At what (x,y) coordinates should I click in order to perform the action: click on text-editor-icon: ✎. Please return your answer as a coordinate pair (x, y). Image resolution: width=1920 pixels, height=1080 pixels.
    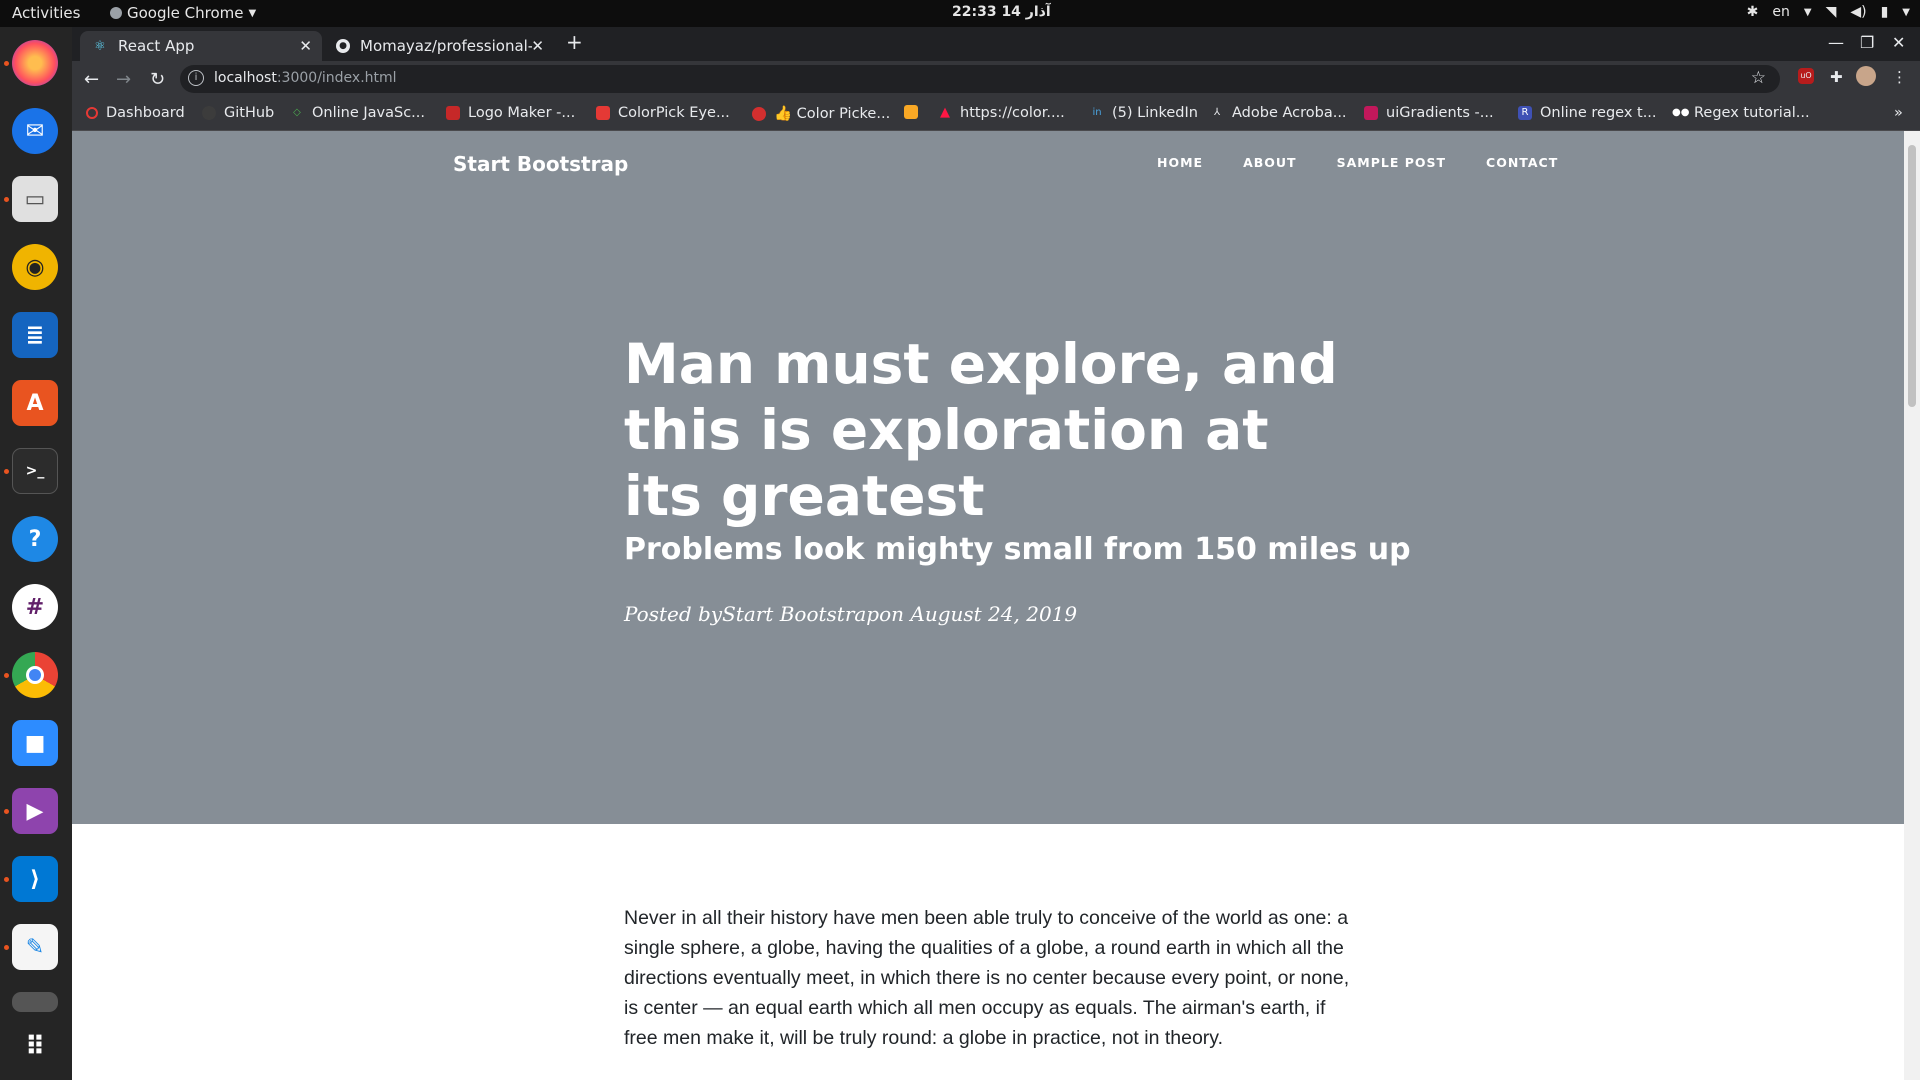
    Looking at the image, I should click on (35, 947).